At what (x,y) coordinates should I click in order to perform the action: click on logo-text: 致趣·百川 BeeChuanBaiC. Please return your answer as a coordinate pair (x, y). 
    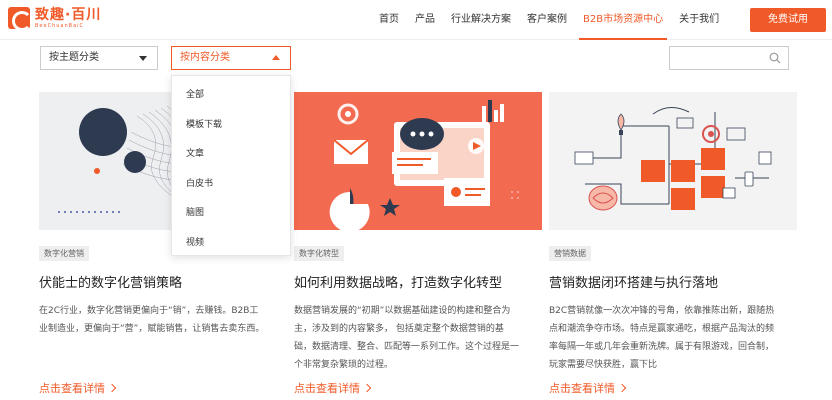
    Looking at the image, I should click on (68, 18).